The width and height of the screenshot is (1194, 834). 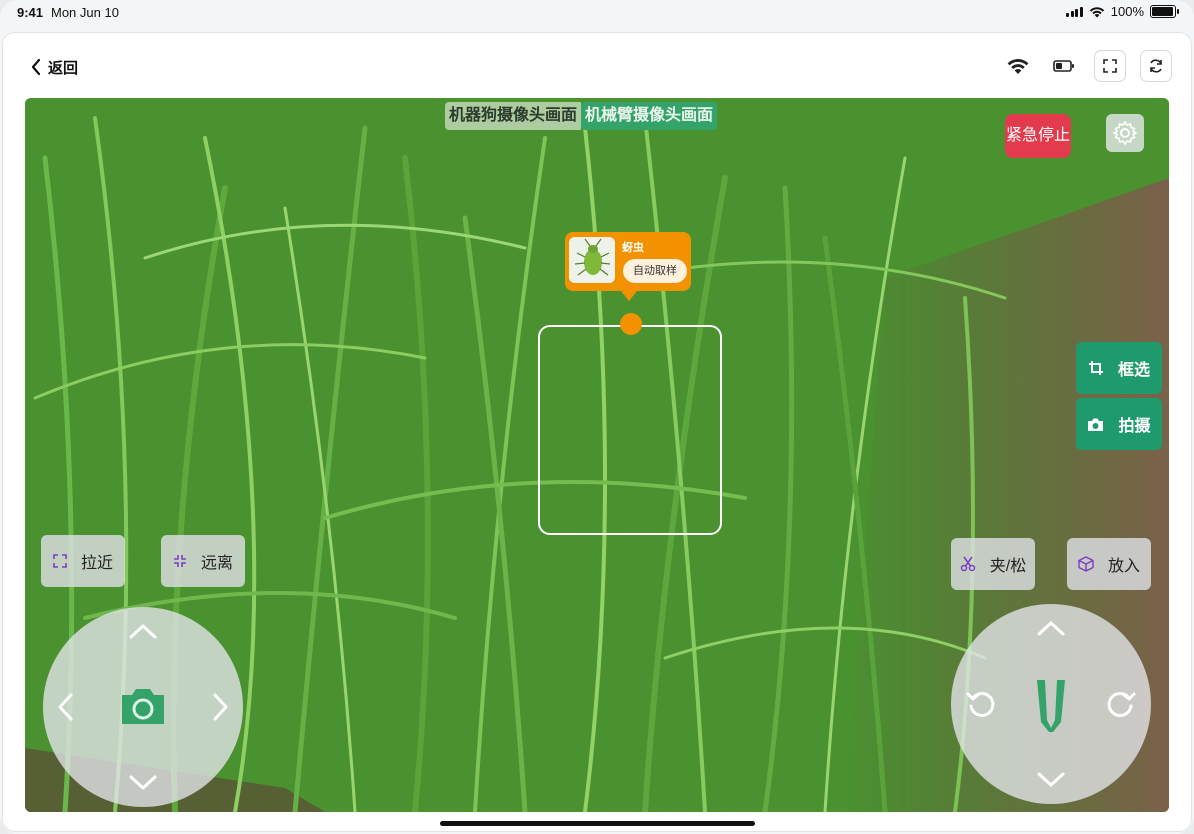 What do you see at coordinates (968, 564) in the screenshot?
I see `scissors-icon` at bounding box center [968, 564].